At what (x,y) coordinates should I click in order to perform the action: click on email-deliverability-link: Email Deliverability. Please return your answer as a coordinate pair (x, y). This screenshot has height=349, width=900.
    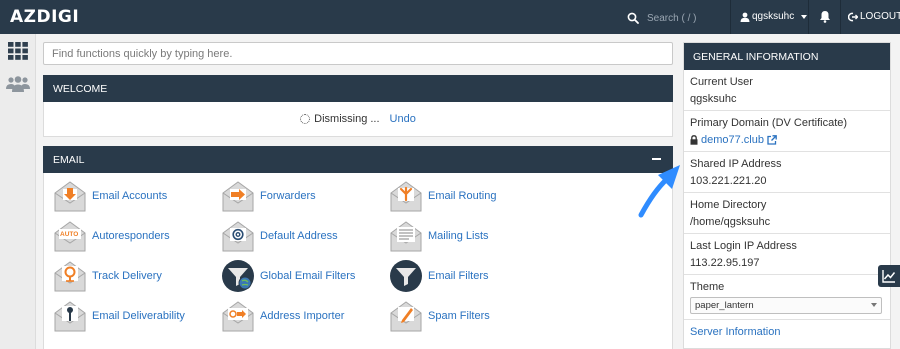
    Looking at the image, I should click on (119, 316).